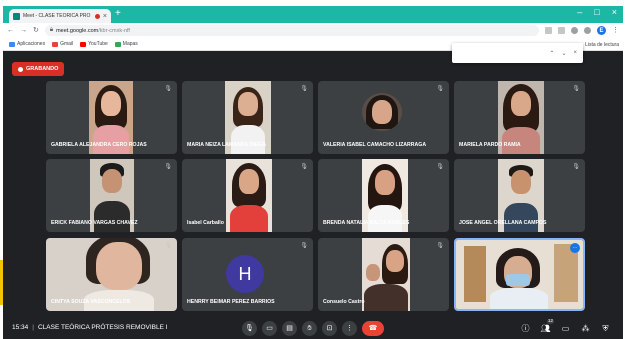 The width and height of the screenshot is (625, 339). I want to click on find-close-icon: ×, so click(575, 53).